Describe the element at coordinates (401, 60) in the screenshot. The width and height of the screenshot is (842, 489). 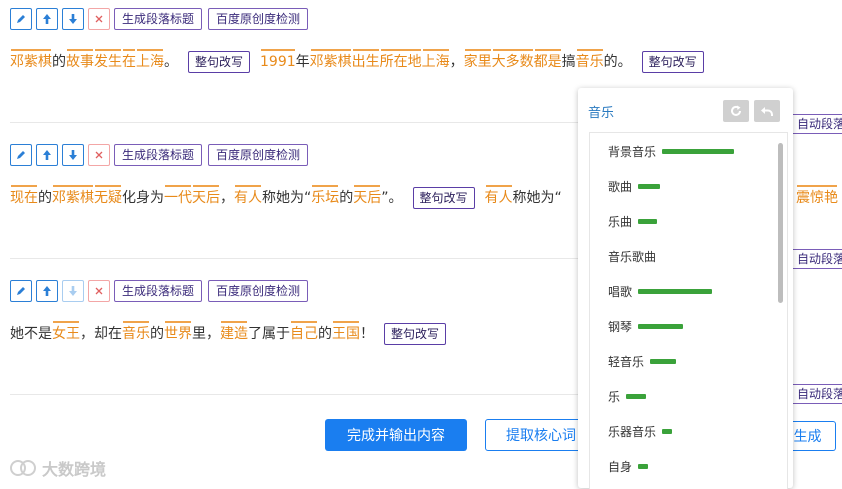
I see `keyword: 所在地` at that location.